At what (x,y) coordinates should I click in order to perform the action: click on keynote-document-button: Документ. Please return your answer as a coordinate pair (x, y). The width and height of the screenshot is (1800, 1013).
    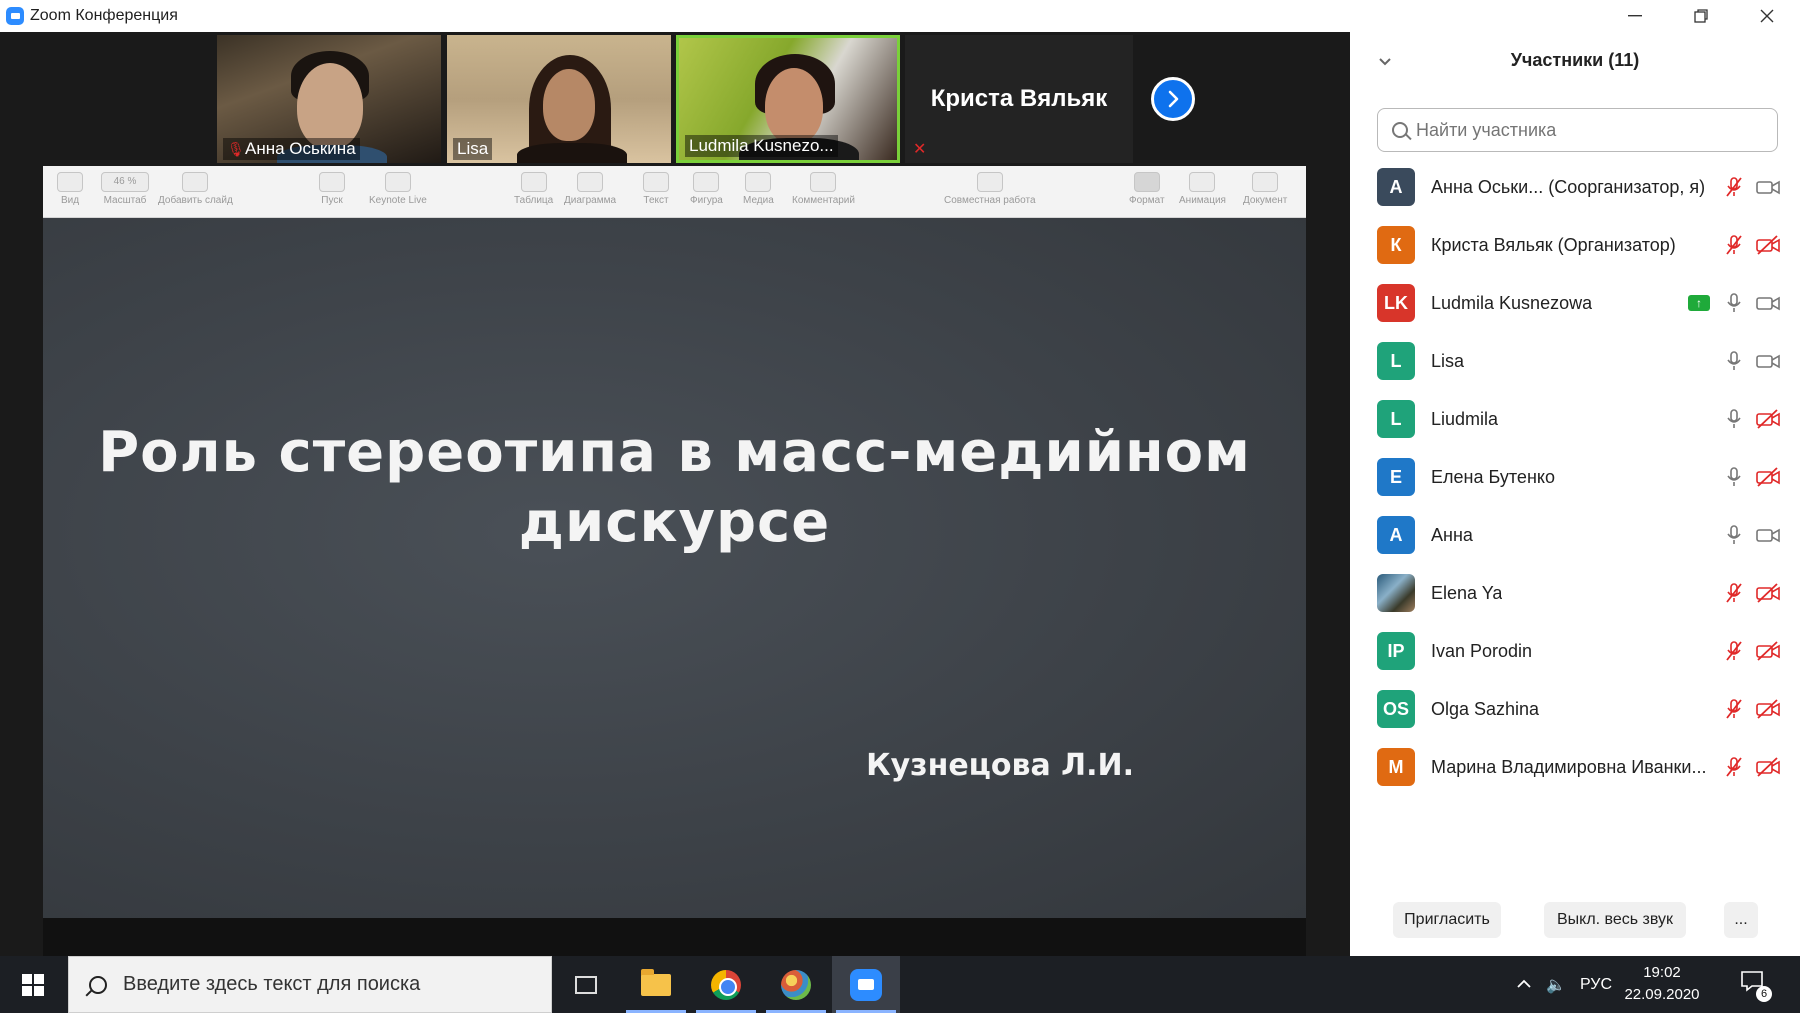
    Looking at the image, I should click on (1265, 189).